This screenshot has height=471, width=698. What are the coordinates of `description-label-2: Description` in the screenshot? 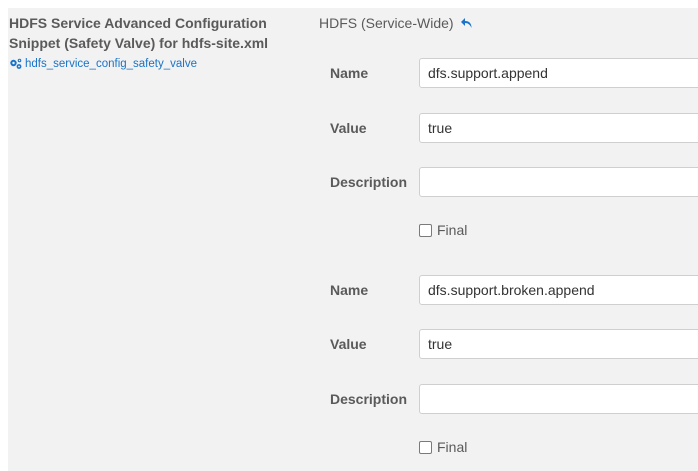 It's located at (369, 399).